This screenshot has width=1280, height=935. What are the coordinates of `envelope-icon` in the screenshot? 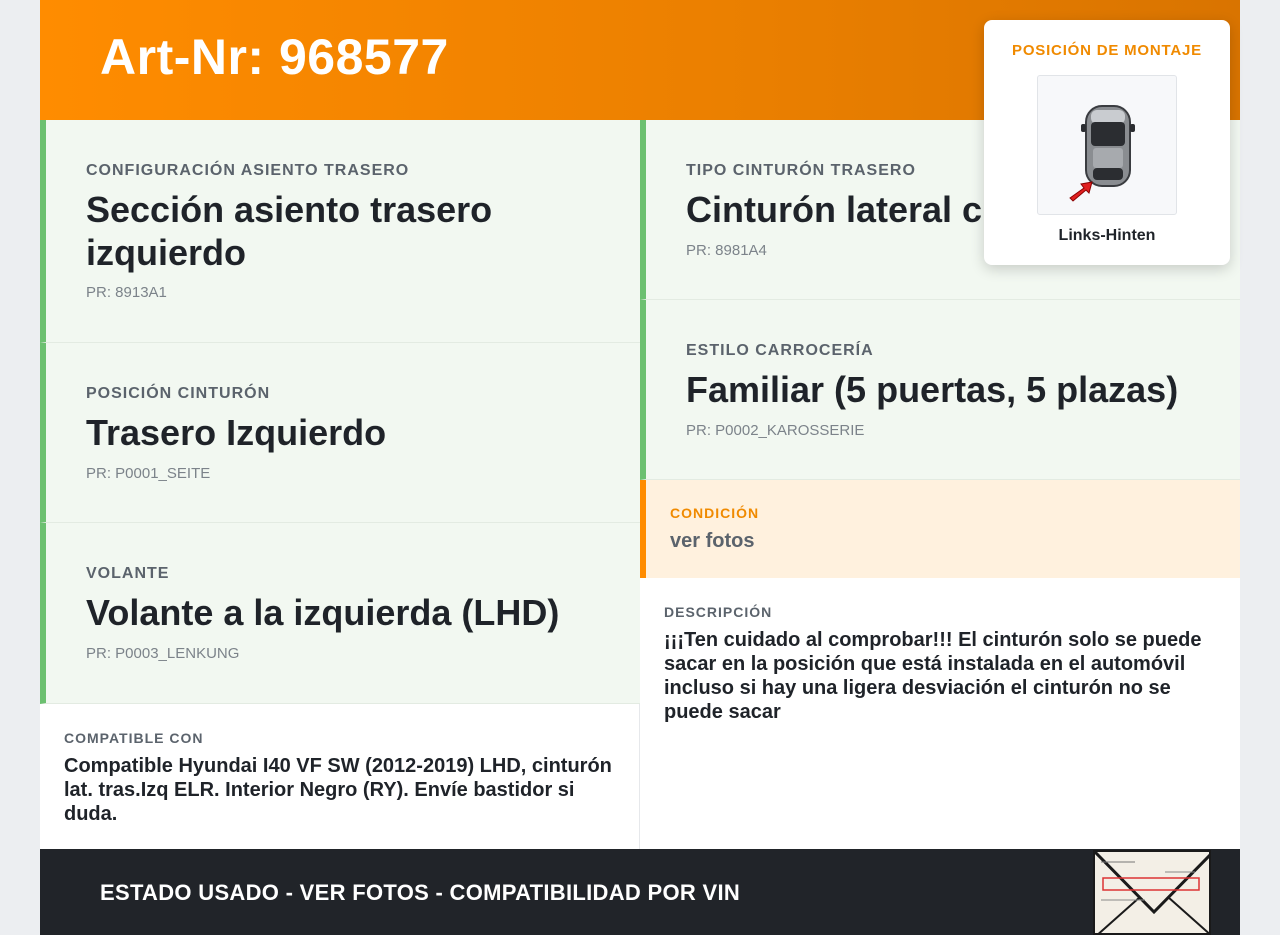 It's located at (1152, 892).